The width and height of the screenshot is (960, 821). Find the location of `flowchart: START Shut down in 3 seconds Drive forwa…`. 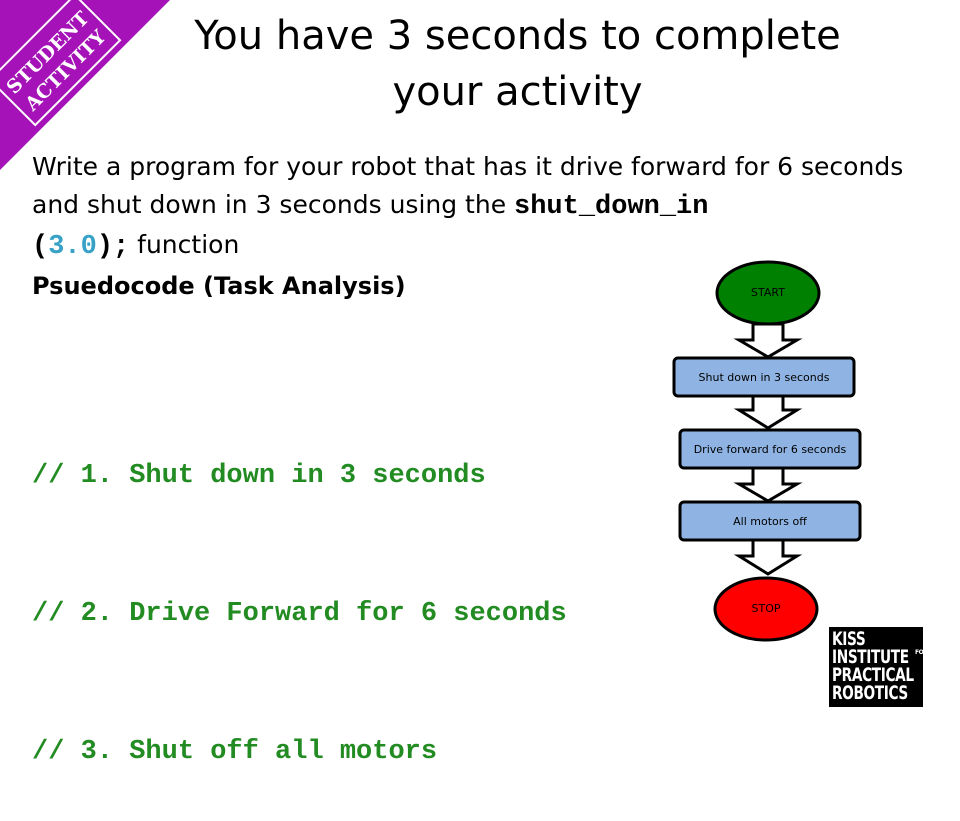

flowchart: START Shut down in 3 seconds Drive forwa… is located at coordinates (770, 452).